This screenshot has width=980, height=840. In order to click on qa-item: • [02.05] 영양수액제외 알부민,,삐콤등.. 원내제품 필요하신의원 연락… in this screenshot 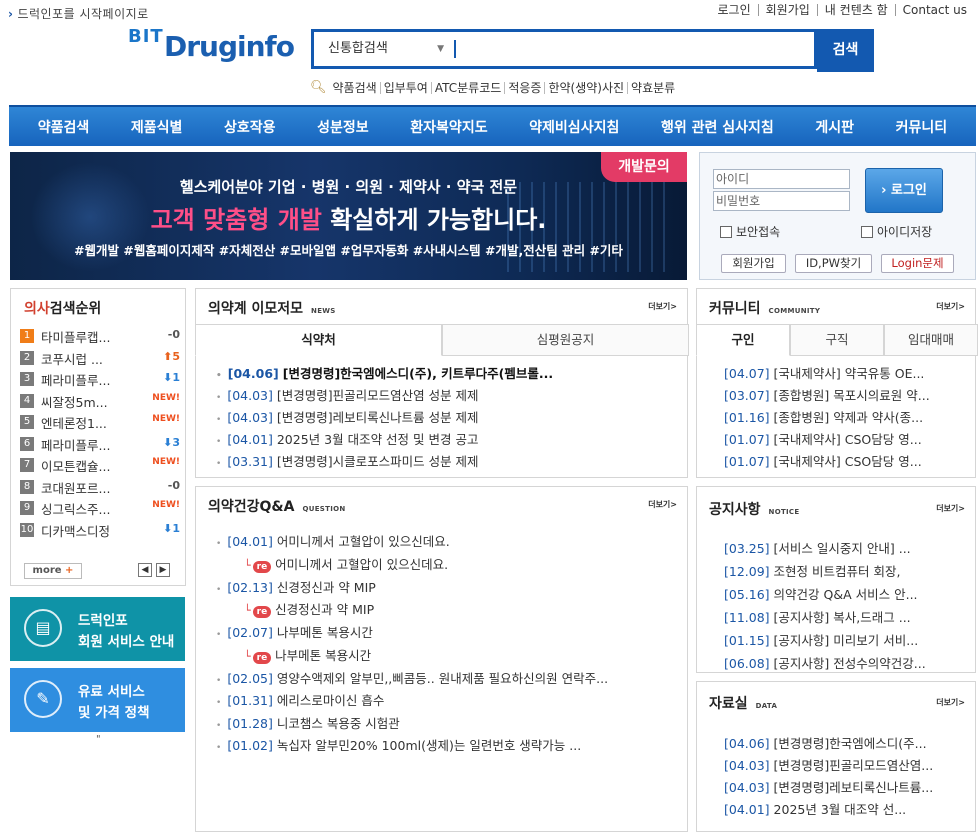, I will do `click(412, 677)`.